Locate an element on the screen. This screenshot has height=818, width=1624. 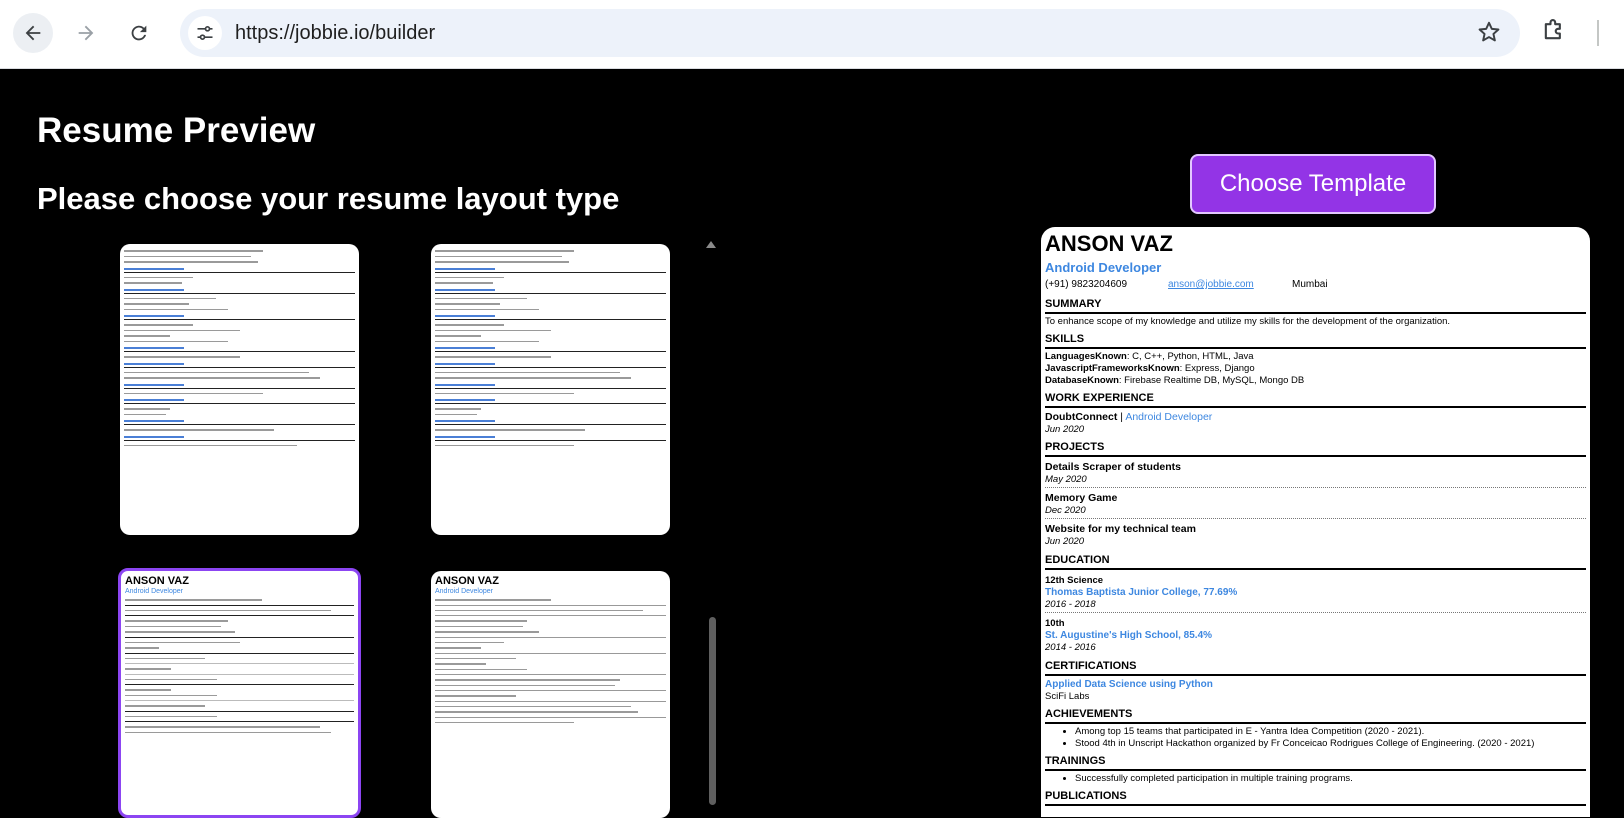
project-date: Jun 2020 is located at coordinates (1065, 541).